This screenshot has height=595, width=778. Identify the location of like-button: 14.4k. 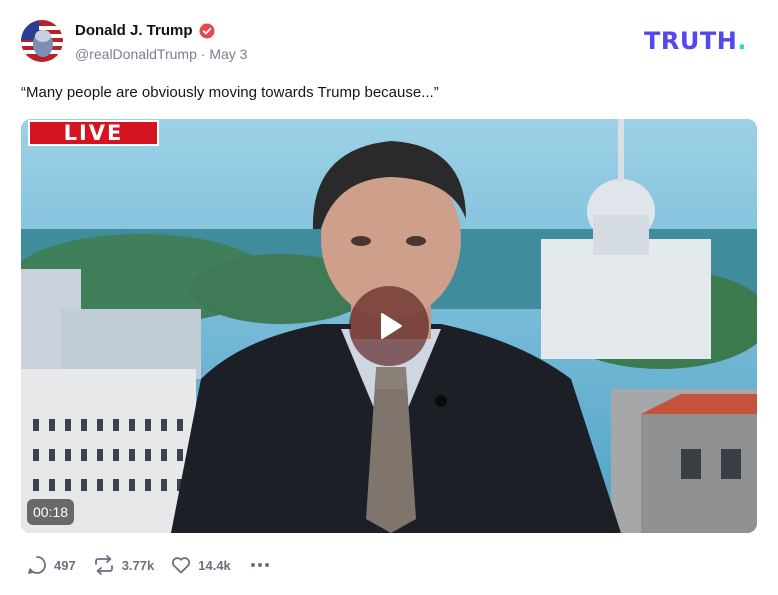
(200, 565).